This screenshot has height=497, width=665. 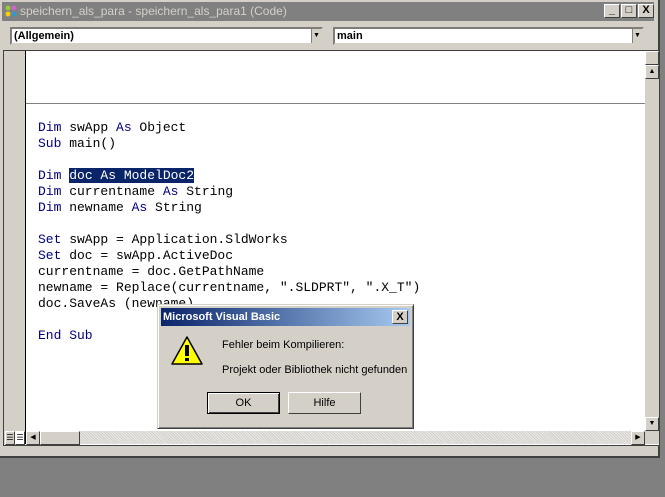 What do you see at coordinates (612, 11) in the screenshot?
I see `minimize-button: _` at bounding box center [612, 11].